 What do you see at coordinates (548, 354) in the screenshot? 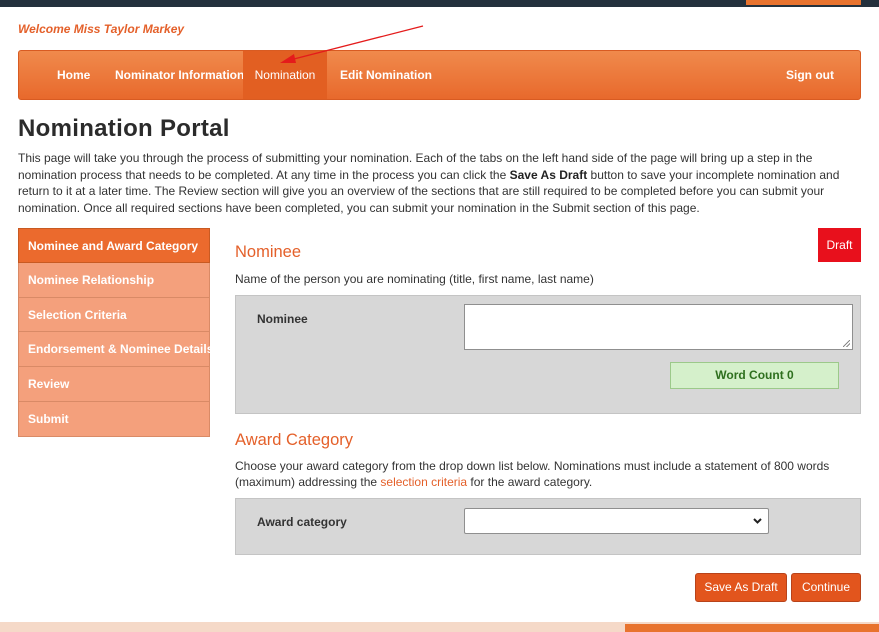
I see `nominee-panel: Nominee Word Count 0` at bounding box center [548, 354].